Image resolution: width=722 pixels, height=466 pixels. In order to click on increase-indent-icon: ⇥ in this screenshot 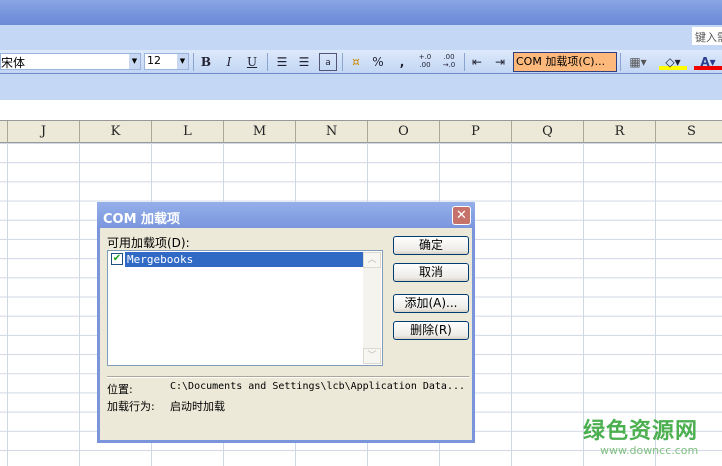, I will do `click(500, 62)`.